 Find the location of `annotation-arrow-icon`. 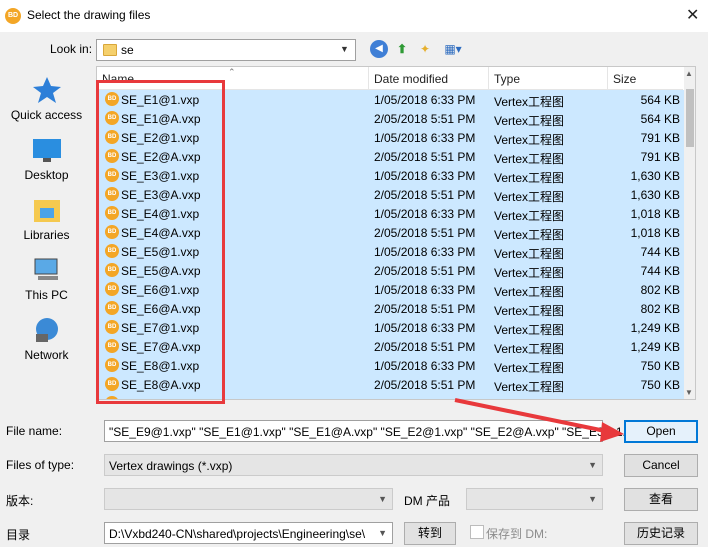

annotation-arrow-icon is located at coordinates (539, 420).